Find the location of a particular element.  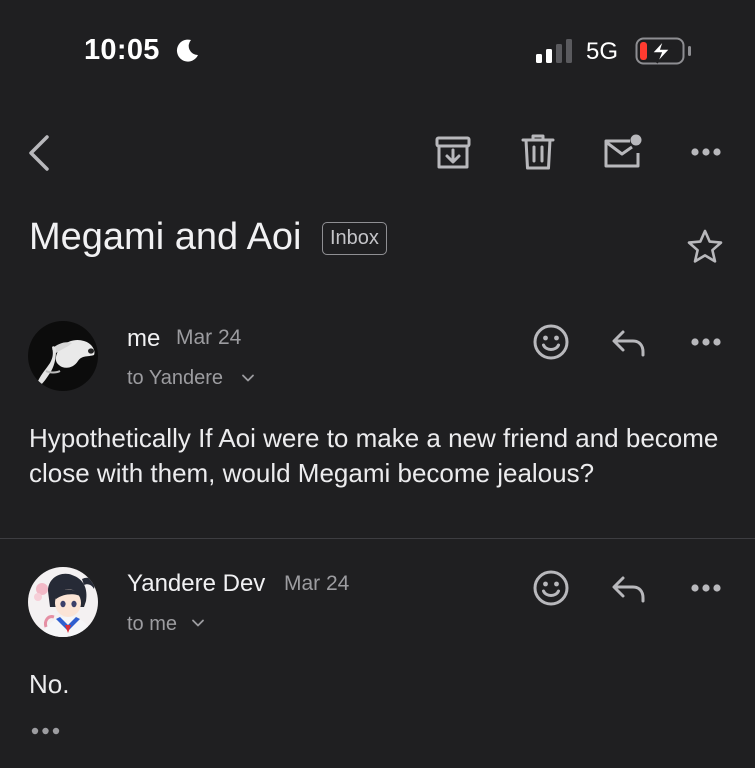

recipient-line: to Yandere is located at coordinates (175, 378).